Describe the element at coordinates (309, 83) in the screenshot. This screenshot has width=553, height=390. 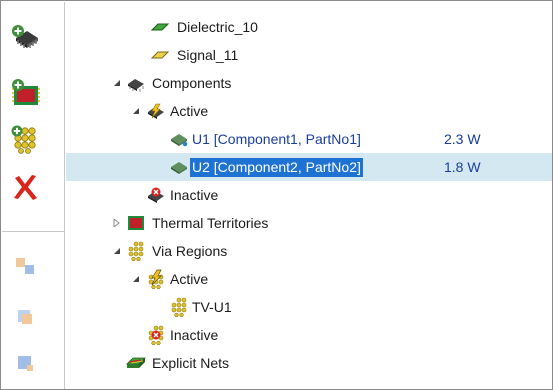
I see `tree-item-components: Components` at that location.